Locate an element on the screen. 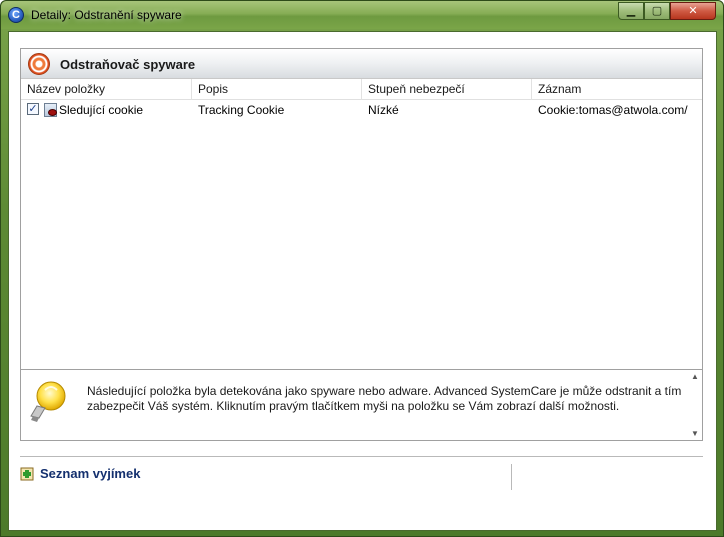  row-record: Cookie:tomas@atwola.com/ is located at coordinates (613, 110).